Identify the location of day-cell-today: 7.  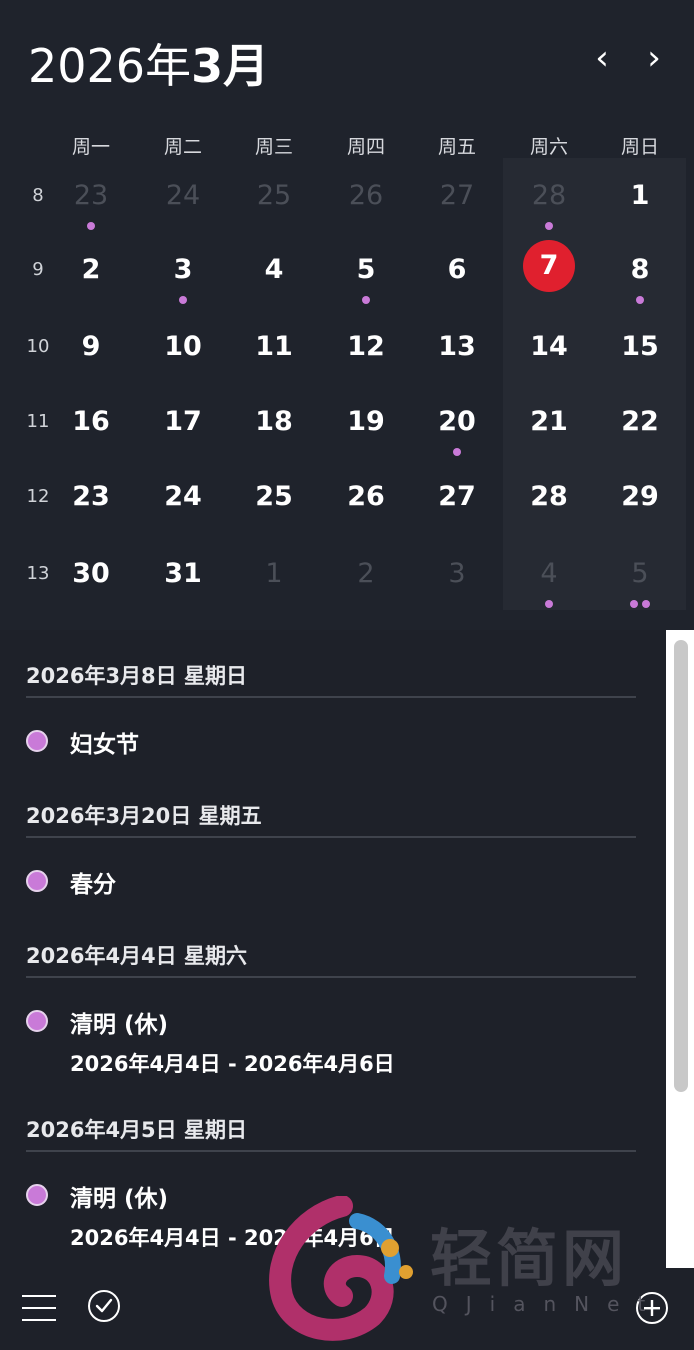
(549, 274).